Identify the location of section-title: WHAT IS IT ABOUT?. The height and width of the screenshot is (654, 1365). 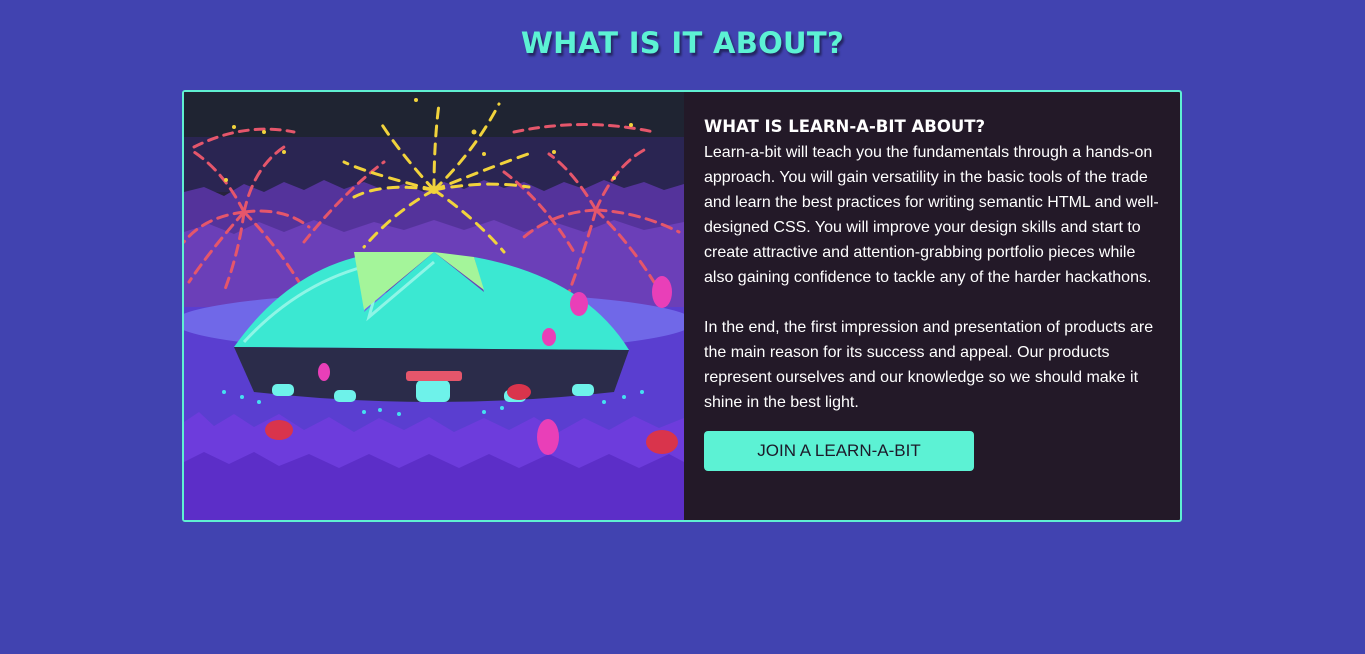
(682, 43).